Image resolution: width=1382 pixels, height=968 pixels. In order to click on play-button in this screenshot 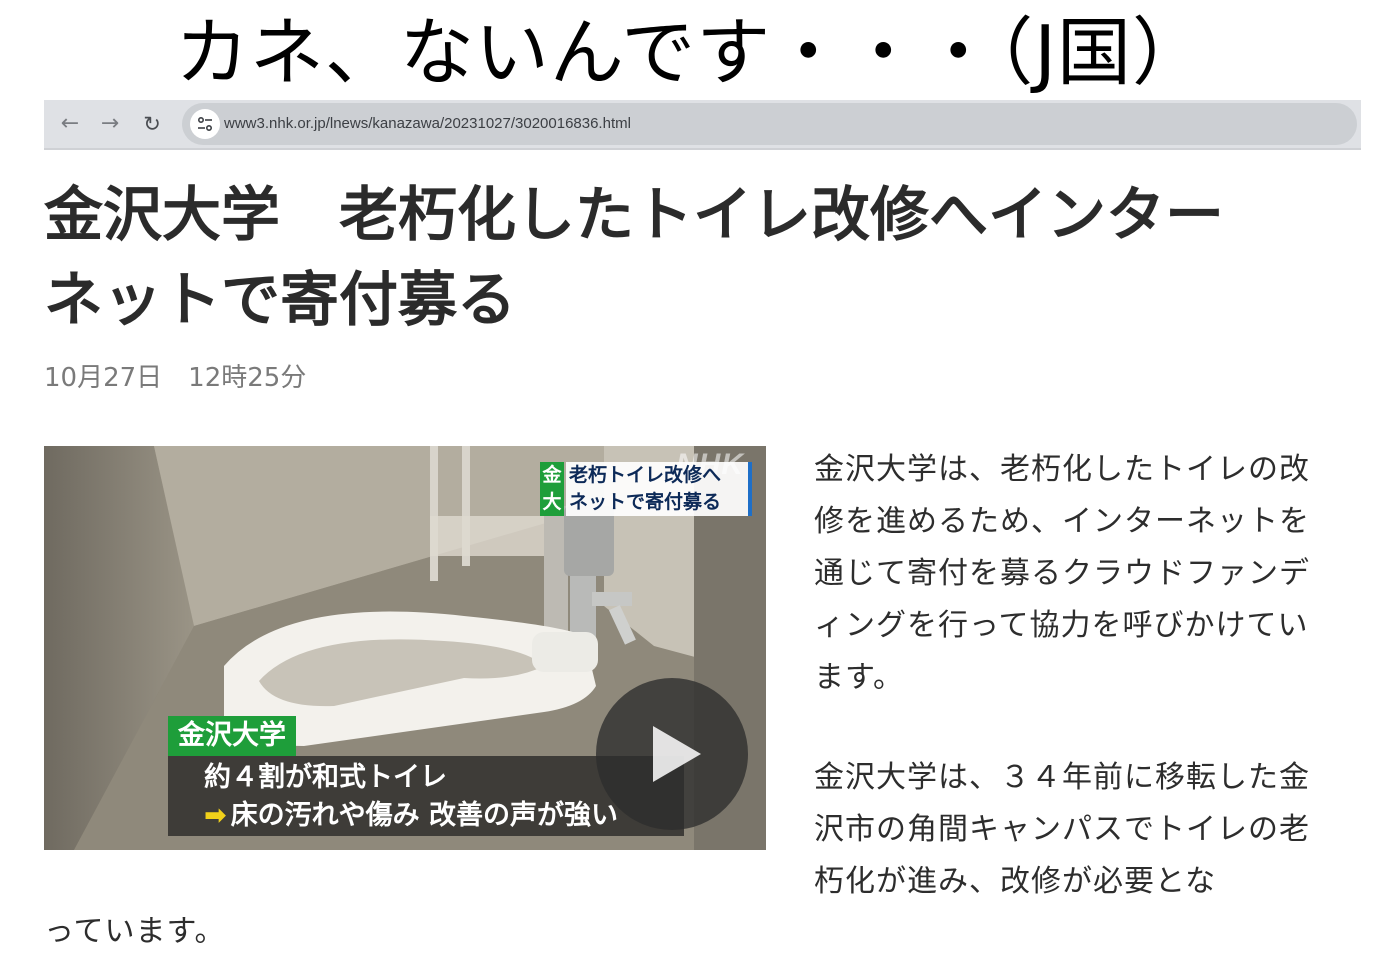, I will do `click(672, 754)`.